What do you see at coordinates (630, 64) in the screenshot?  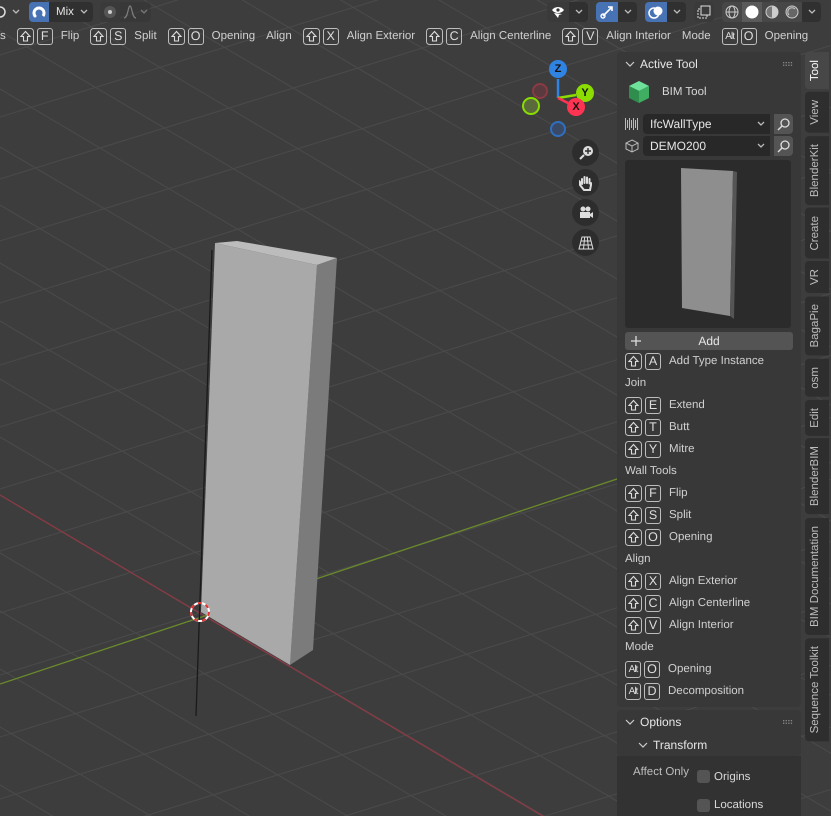 I see `expanded-caret-icon` at bounding box center [630, 64].